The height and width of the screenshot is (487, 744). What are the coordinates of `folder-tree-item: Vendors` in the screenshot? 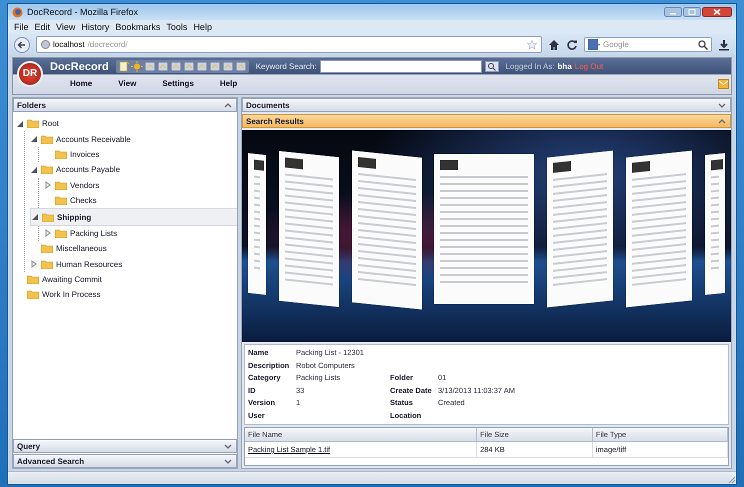 It's located at (139, 185).